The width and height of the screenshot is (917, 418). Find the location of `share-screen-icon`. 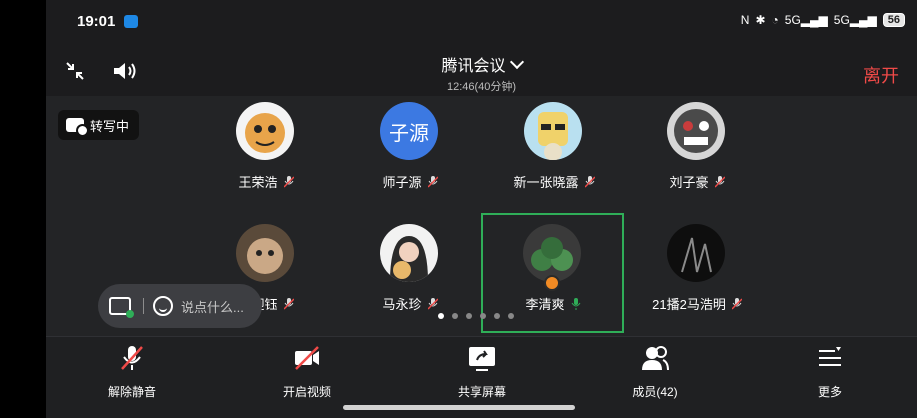

share-screen-icon is located at coordinates (482, 359).